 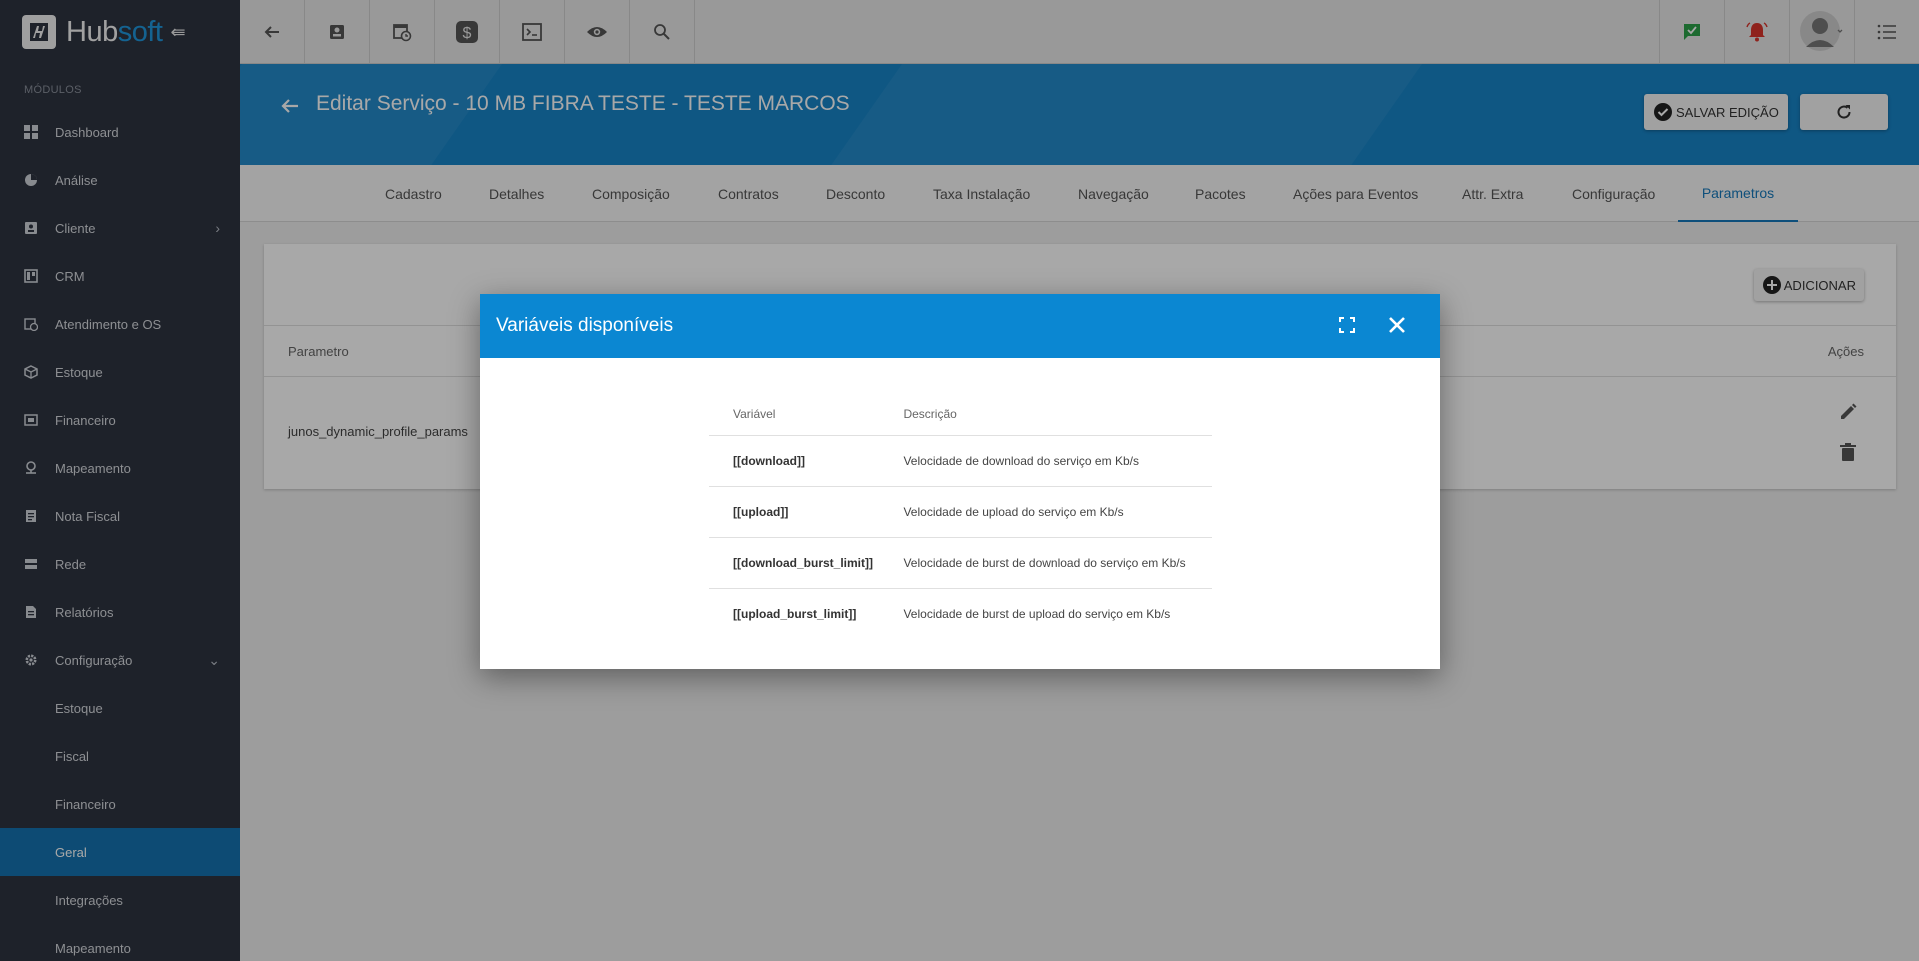 I want to click on column-header-descricao: Descrição, so click(x=1049, y=414).